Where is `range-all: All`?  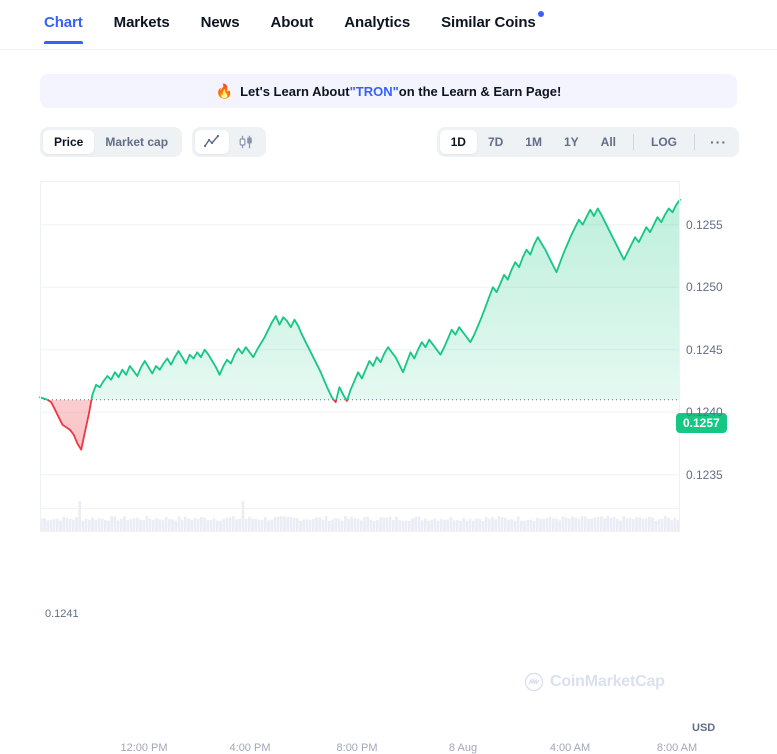 range-all: All is located at coordinates (608, 142).